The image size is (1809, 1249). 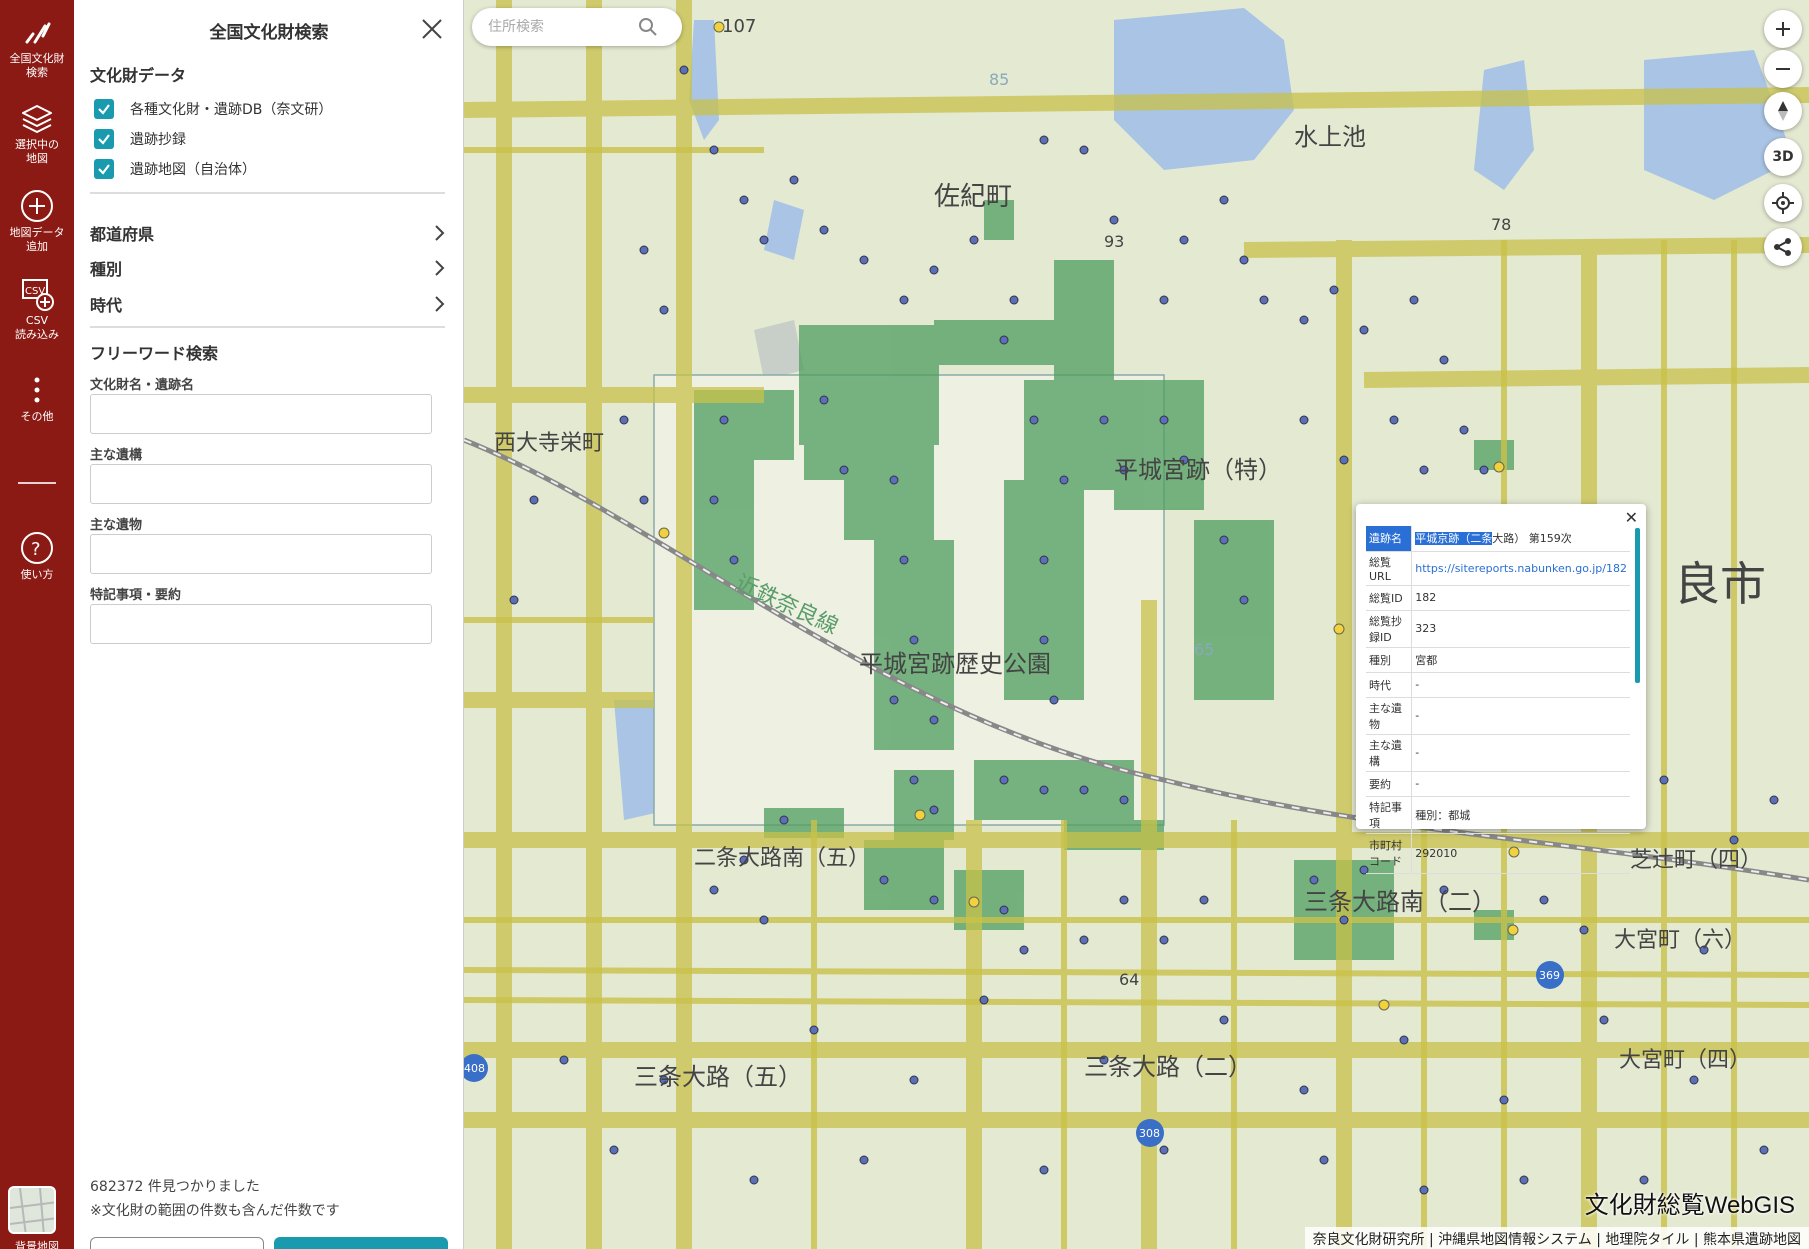 What do you see at coordinates (648, 27) in the screenshot?
I see `search-icon` at bounding box center [648, 27].